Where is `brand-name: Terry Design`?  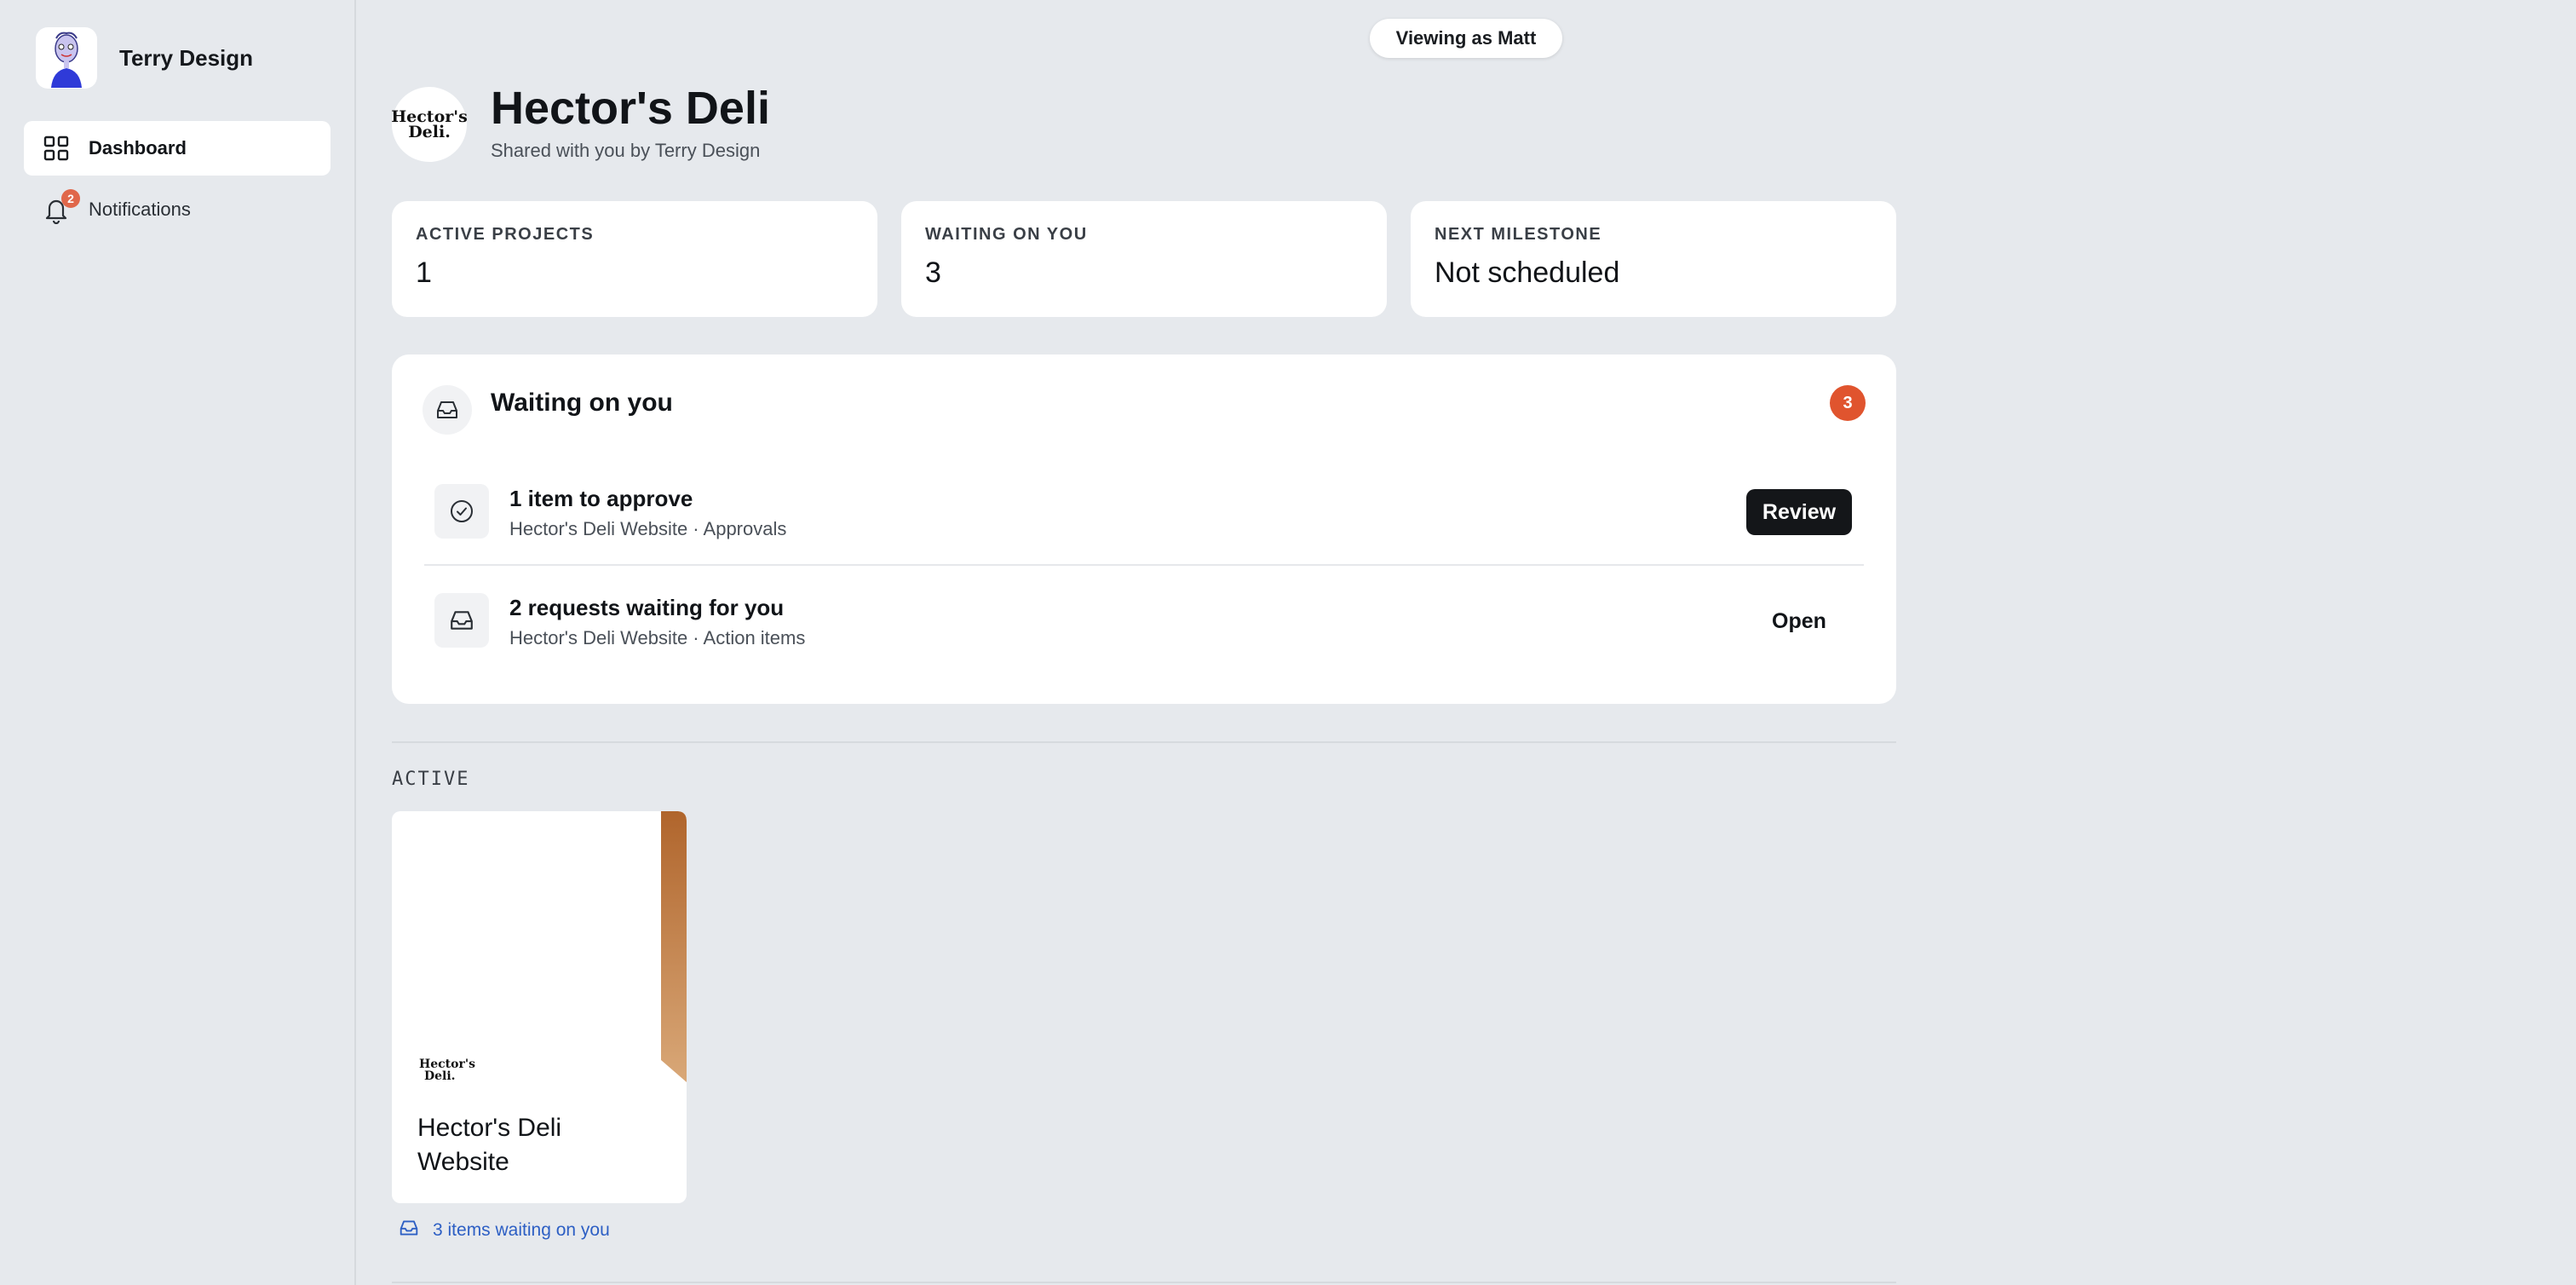
brand-name: Terry Design is located at coordinates (187, 58).